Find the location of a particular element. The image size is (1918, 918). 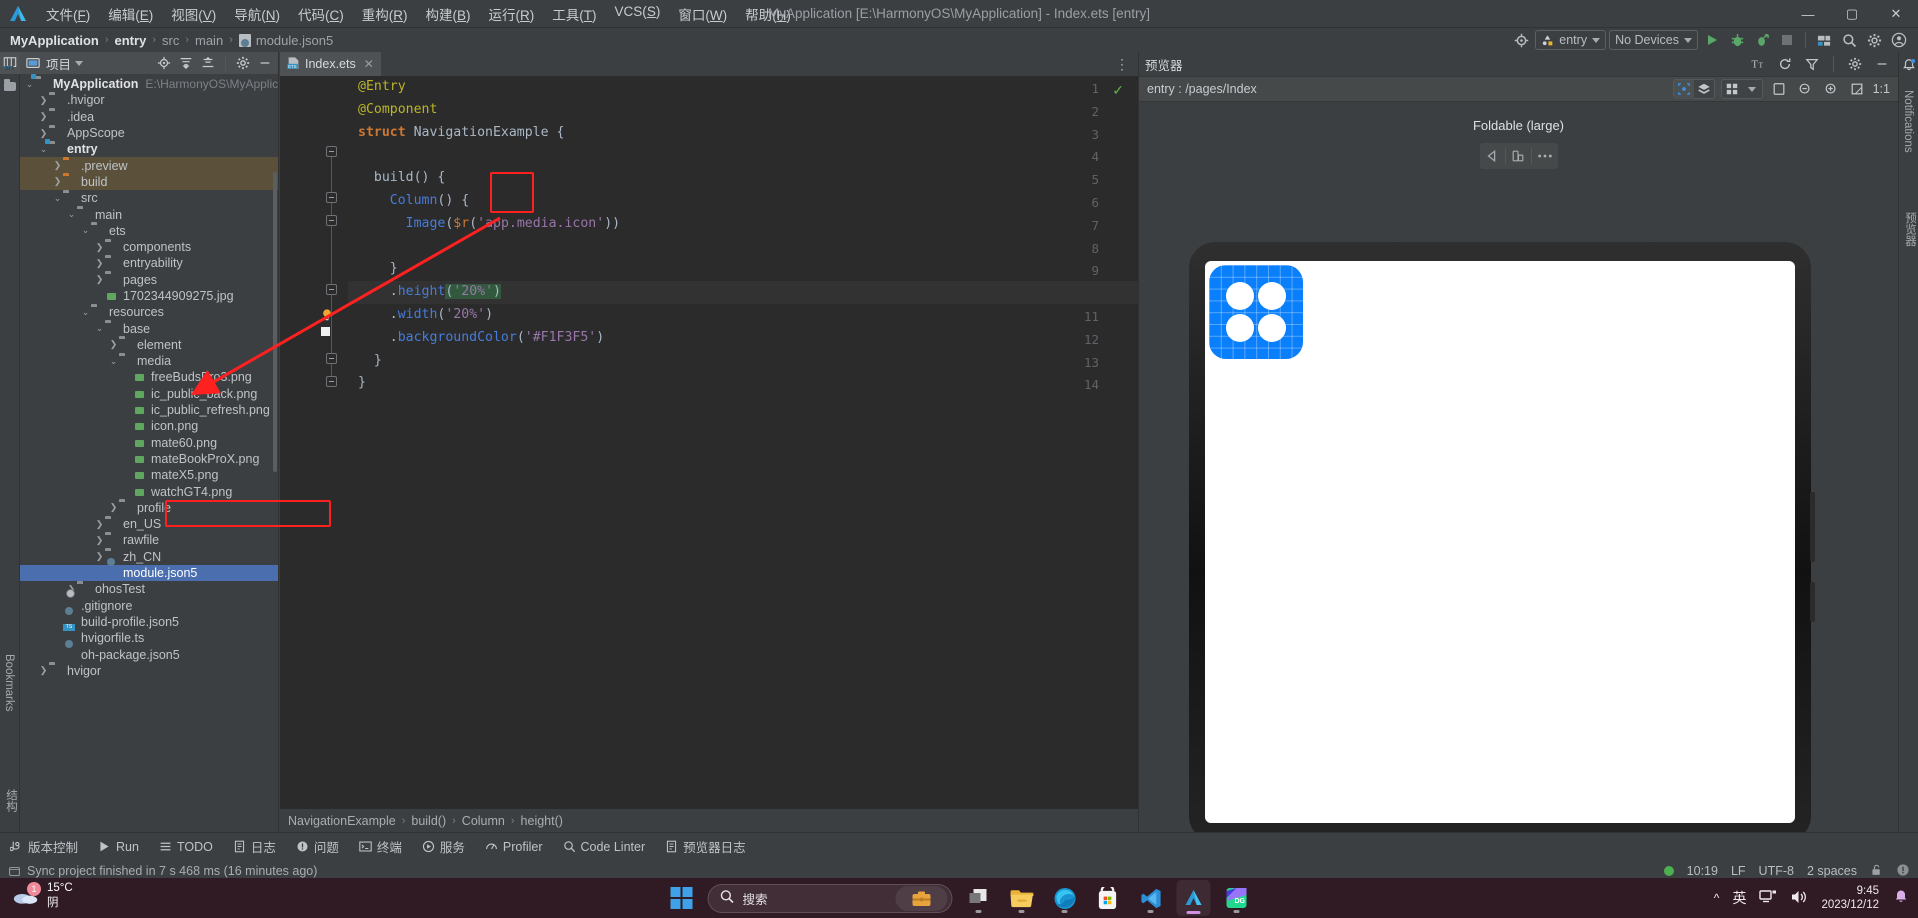

tree-item-myapplication: ⌄ MyApplication E:\HarmonyOS\MyApplicatio is located at coordinates (149, 84).